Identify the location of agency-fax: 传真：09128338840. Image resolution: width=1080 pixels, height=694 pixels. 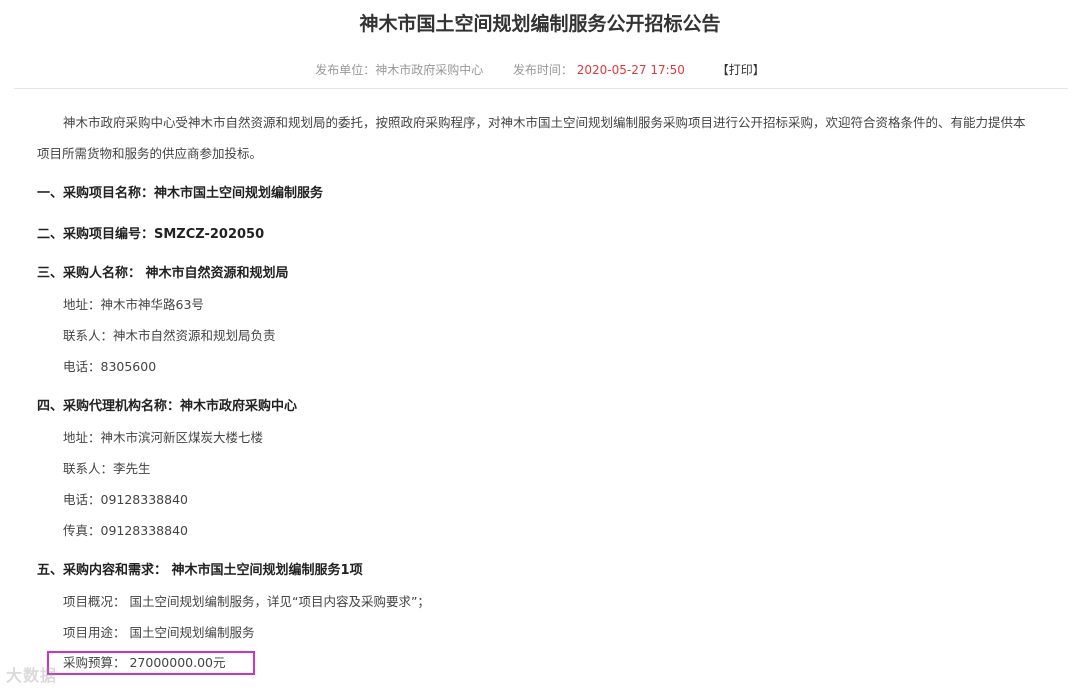
(125, 530).